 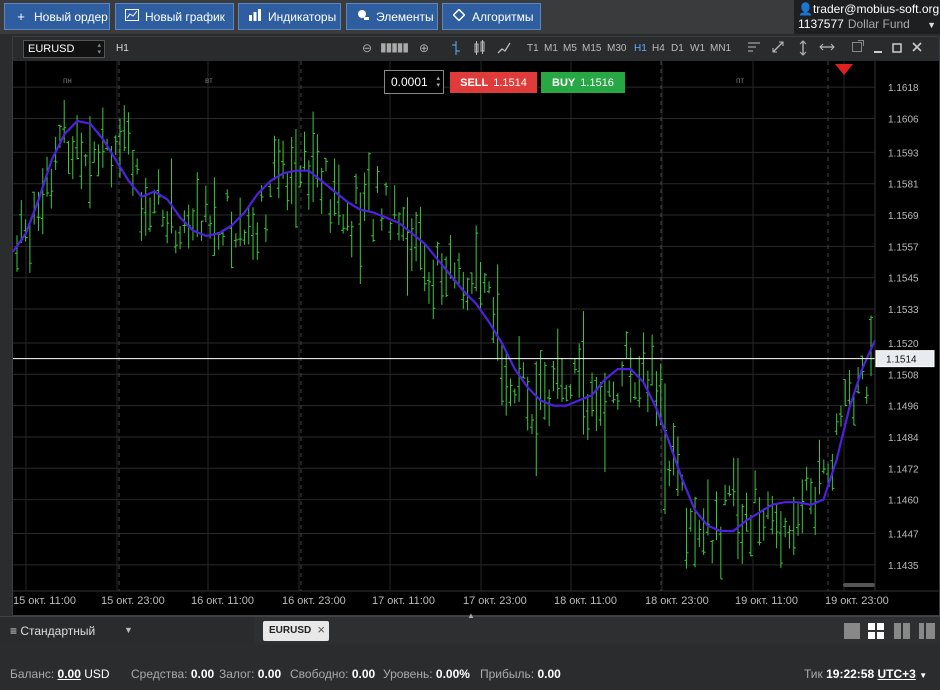 I want to click on symbol-selector: EURUSD ▴ ▾, so click(x=64, y=49).